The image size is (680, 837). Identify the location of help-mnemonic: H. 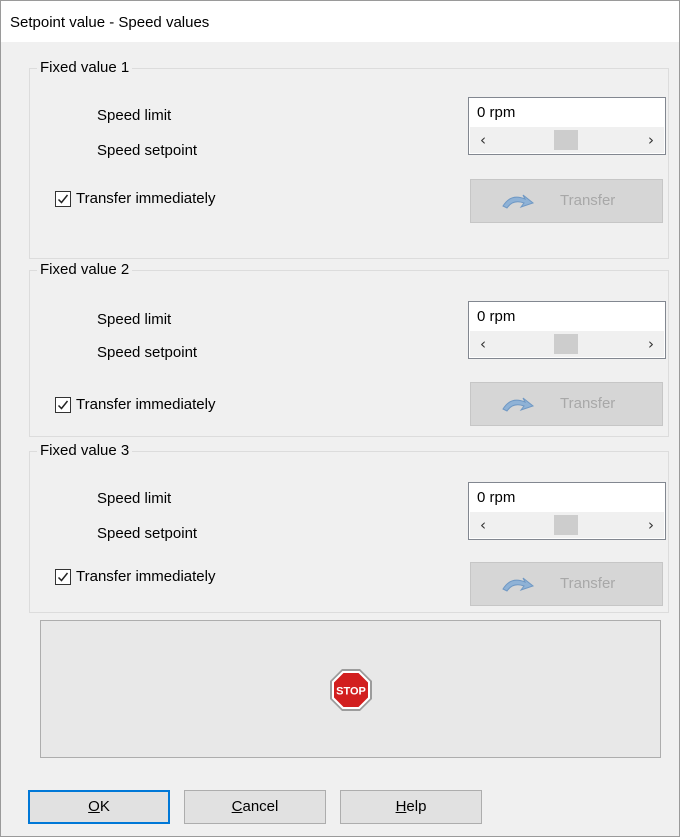
(401, 806).